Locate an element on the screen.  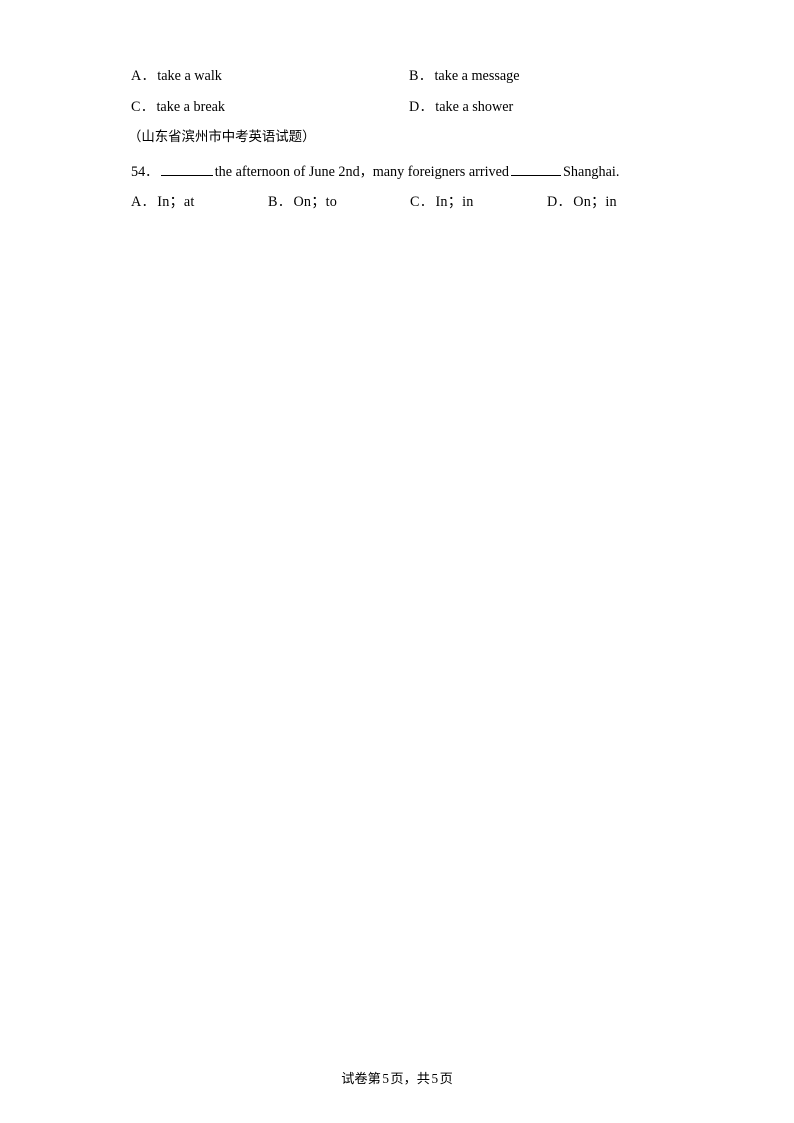
option-b-q54: B． On；to is located at coordinates (302, 202).